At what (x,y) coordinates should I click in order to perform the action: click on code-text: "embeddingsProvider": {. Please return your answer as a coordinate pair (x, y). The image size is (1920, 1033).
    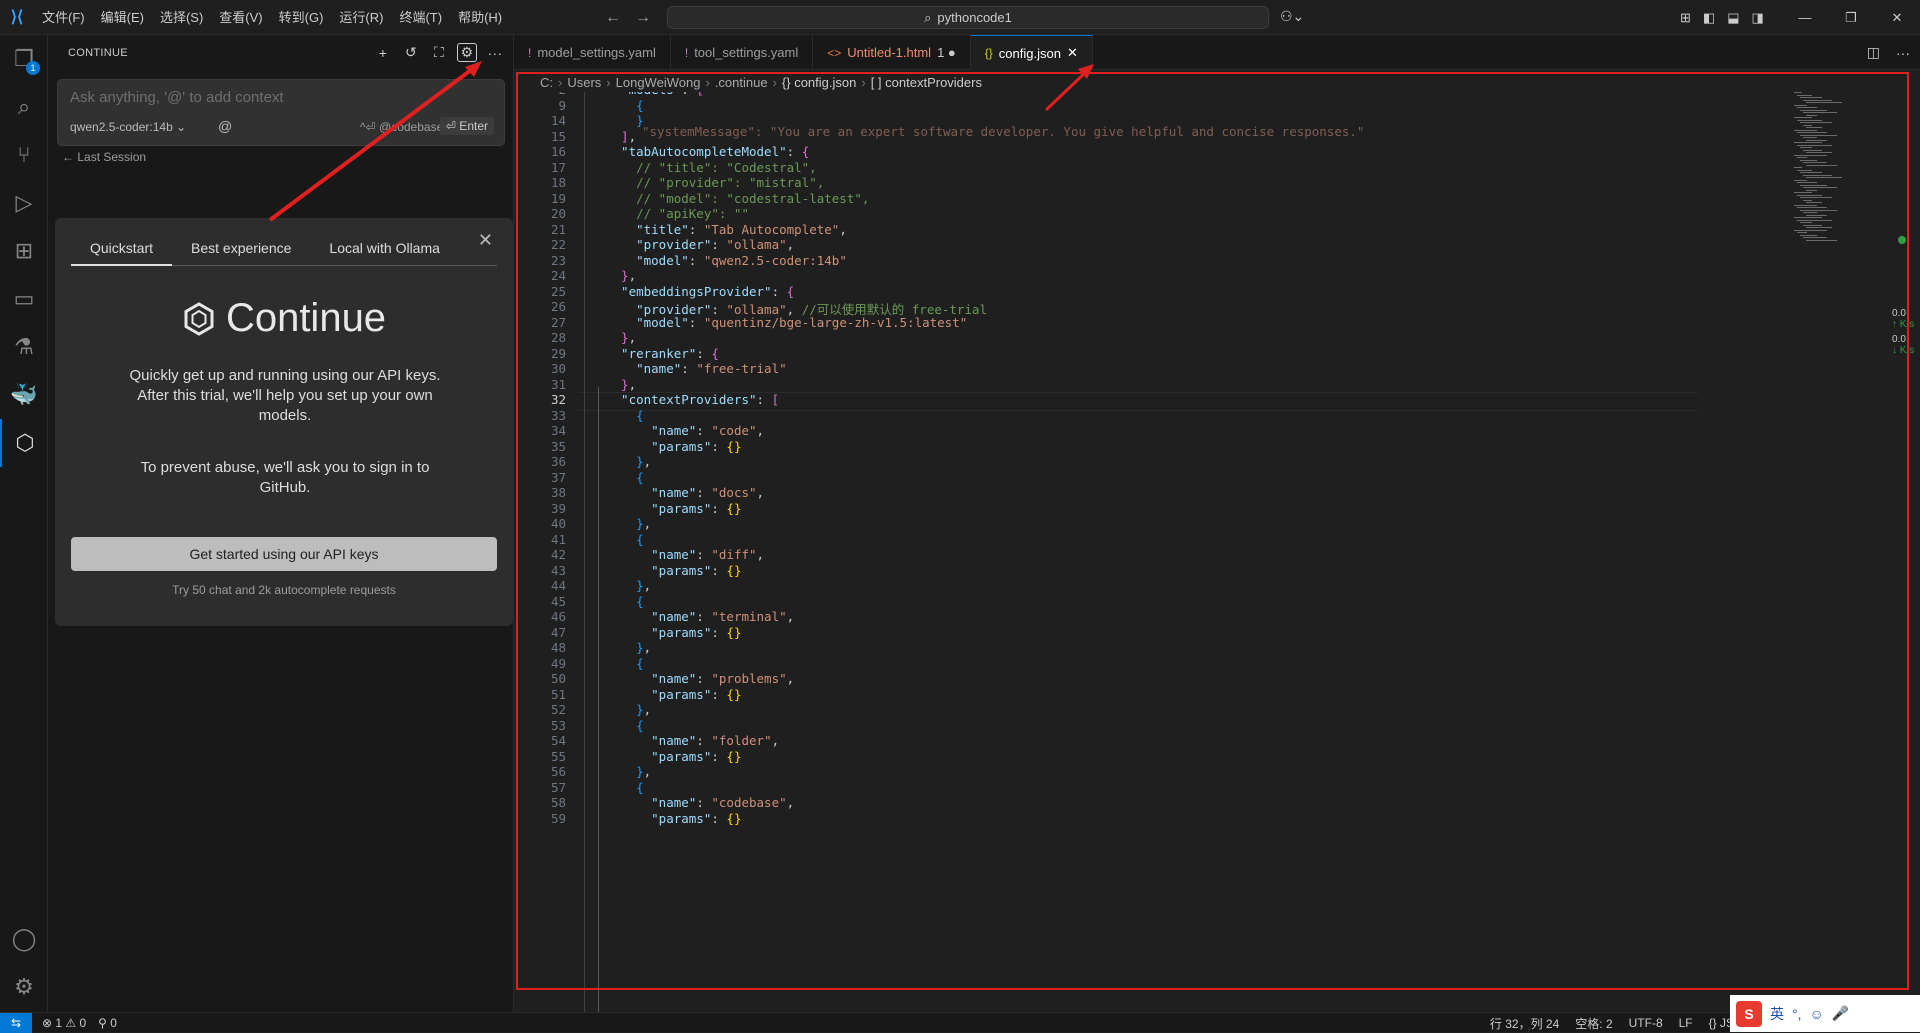
    Looking at the image, I should click on (700, 291).